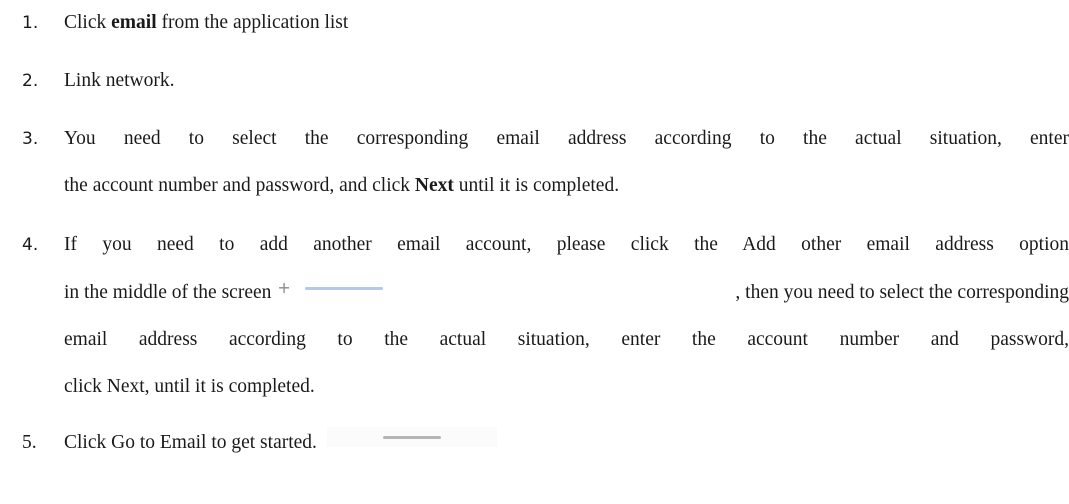 The image size is (1069, 504). Describe the element at coordinates (29, 442) in the screenshot. I see `step-number: 5.` at that location.